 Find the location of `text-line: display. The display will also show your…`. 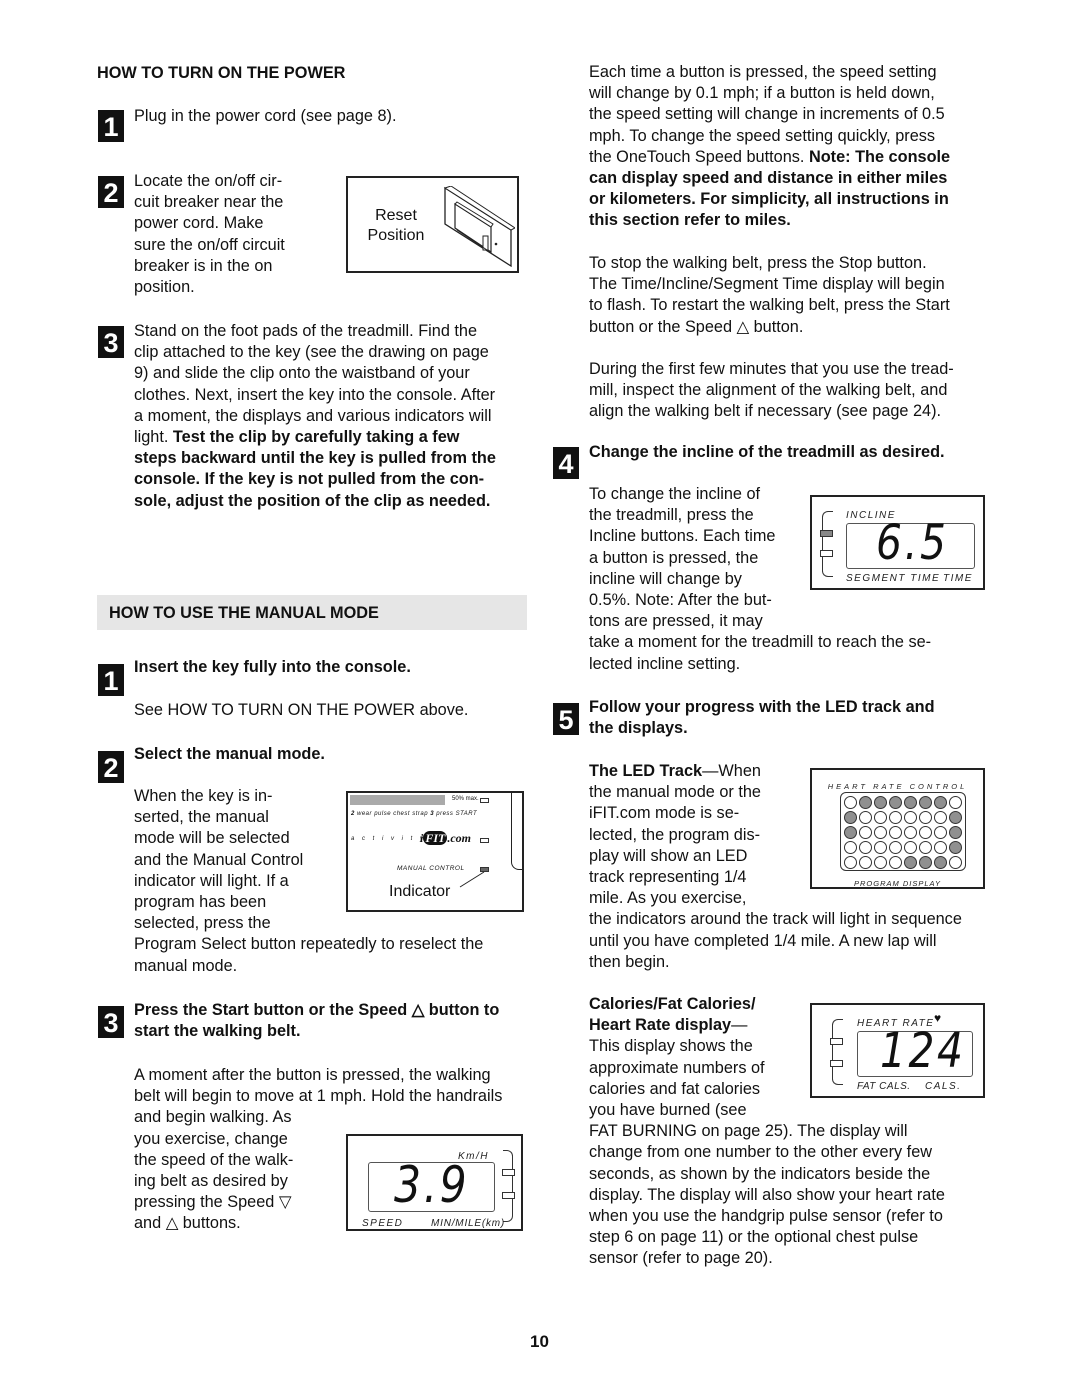

text-line: display. The display will also show your… is located at coordinates (767, 1194).